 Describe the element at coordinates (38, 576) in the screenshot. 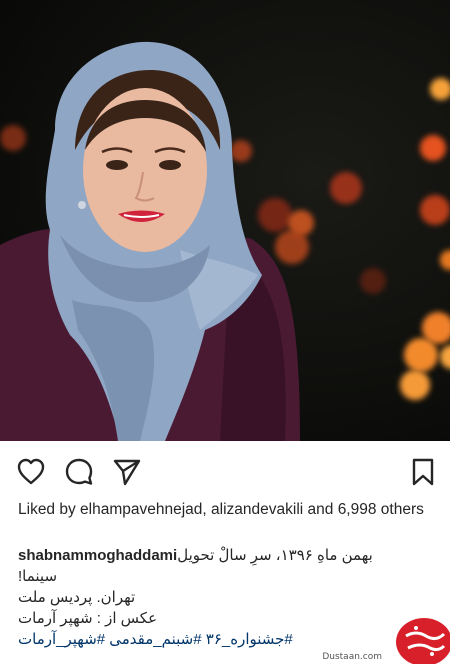

I see `caption-text-2: سینما!` at that location.